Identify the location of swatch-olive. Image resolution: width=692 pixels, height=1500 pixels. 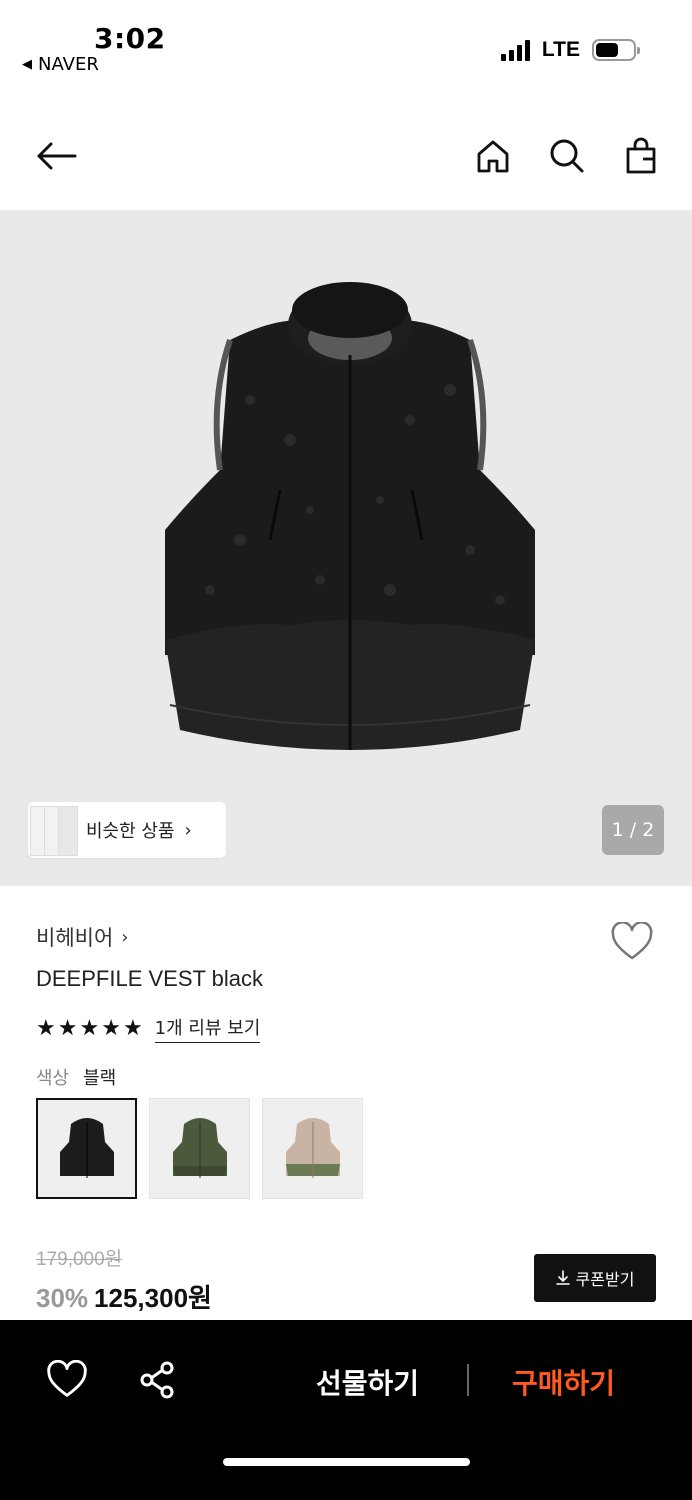
(199, 1148).